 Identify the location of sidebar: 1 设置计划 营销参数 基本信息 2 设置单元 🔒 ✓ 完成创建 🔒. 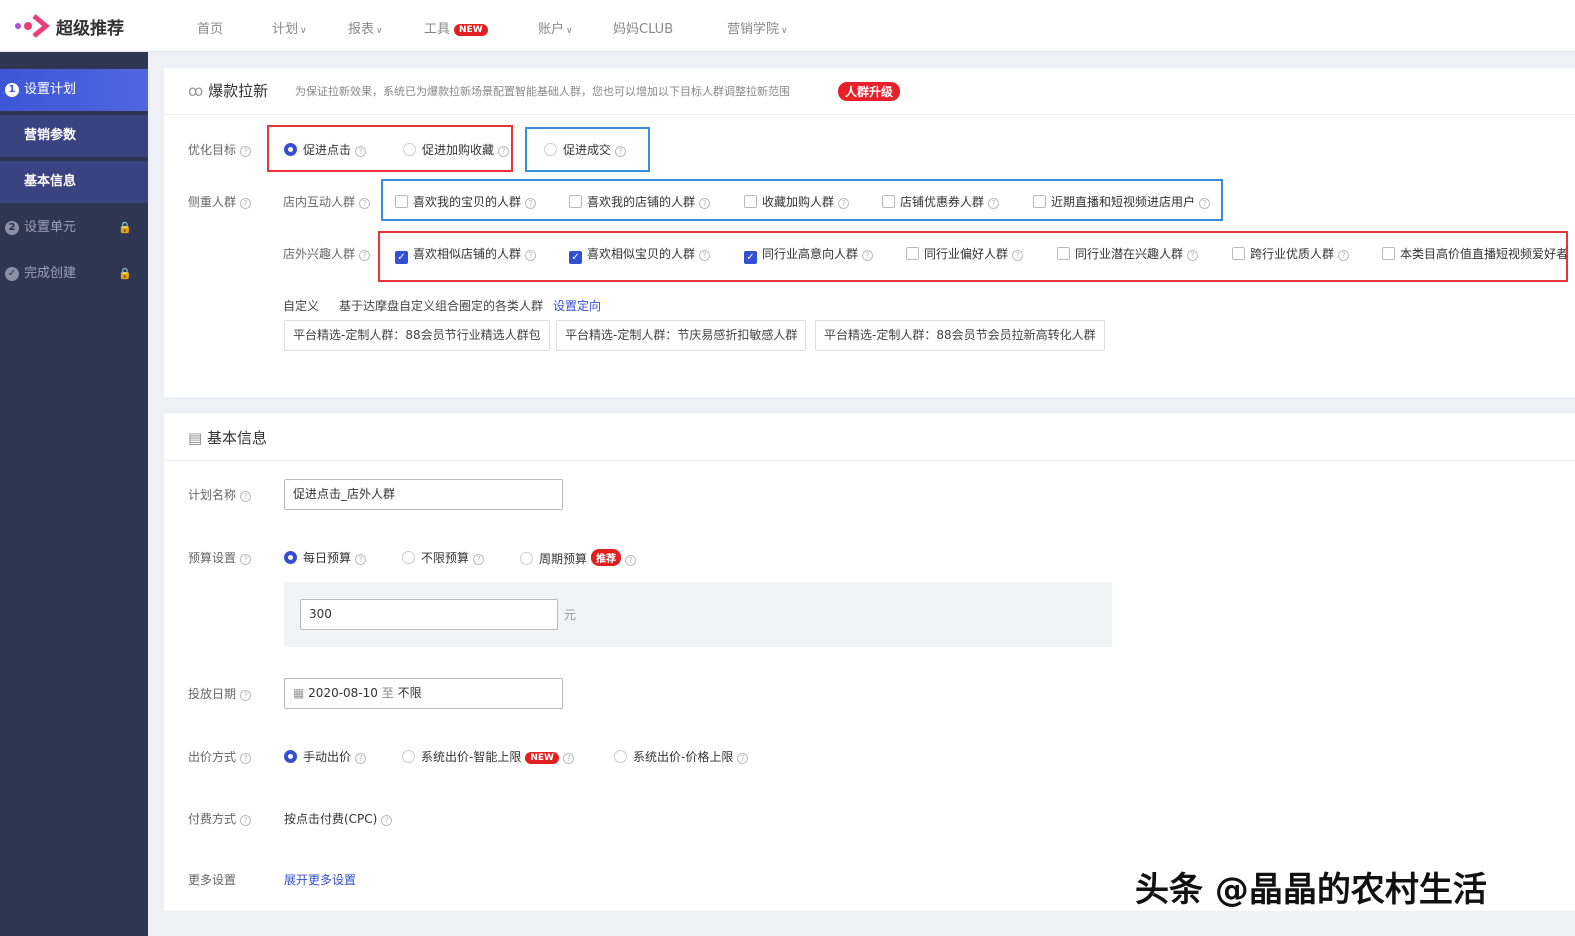
(74, 494).